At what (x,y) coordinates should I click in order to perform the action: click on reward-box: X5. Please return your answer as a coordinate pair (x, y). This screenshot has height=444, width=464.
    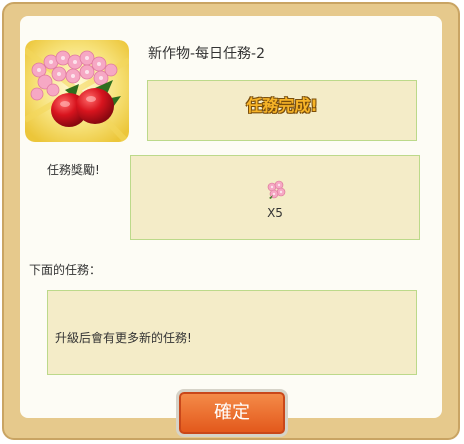
    Looking at the image, I should click on (275, 197).